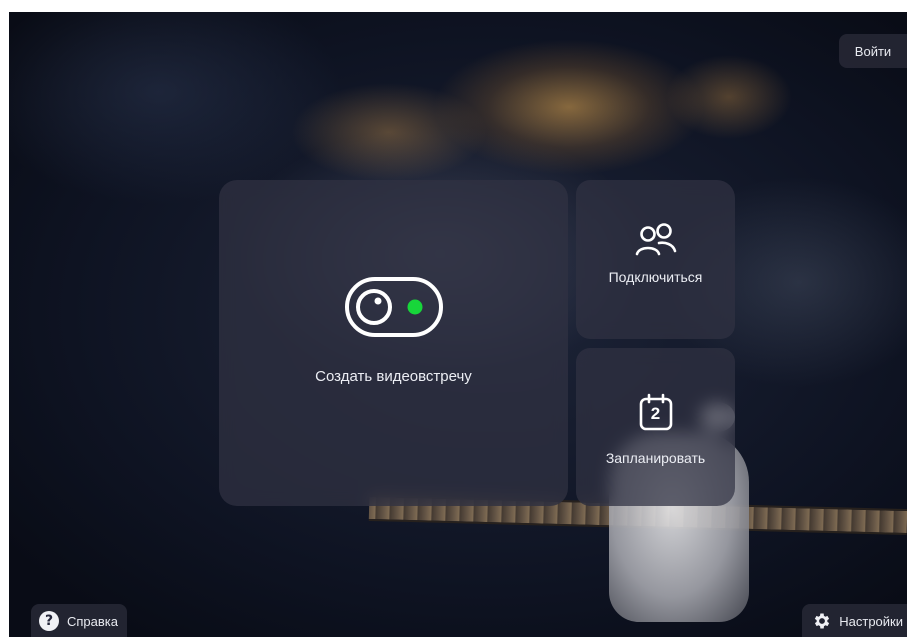 The width and height of the screenshot is (907, 637). I want to click on settings-button: Настройки, so click(854, 620).